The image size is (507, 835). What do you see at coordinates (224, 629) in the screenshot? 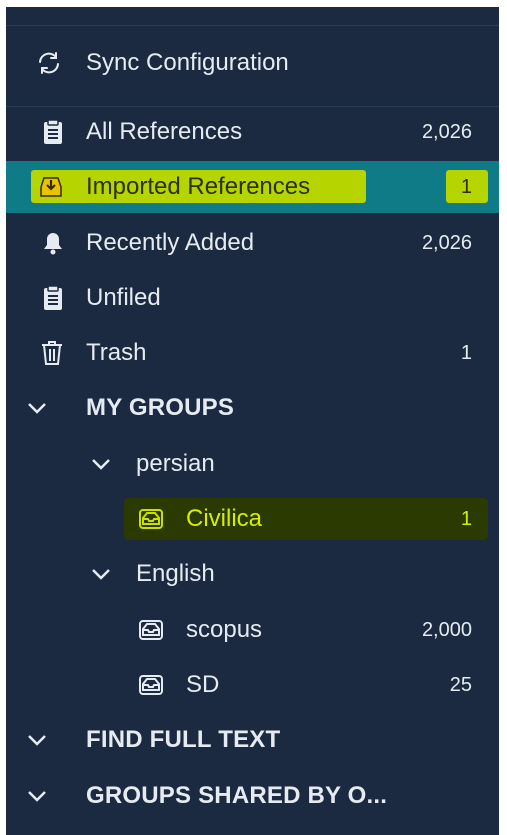
I see `group-scopus-label: scopus` at bounding box center [224, 629].